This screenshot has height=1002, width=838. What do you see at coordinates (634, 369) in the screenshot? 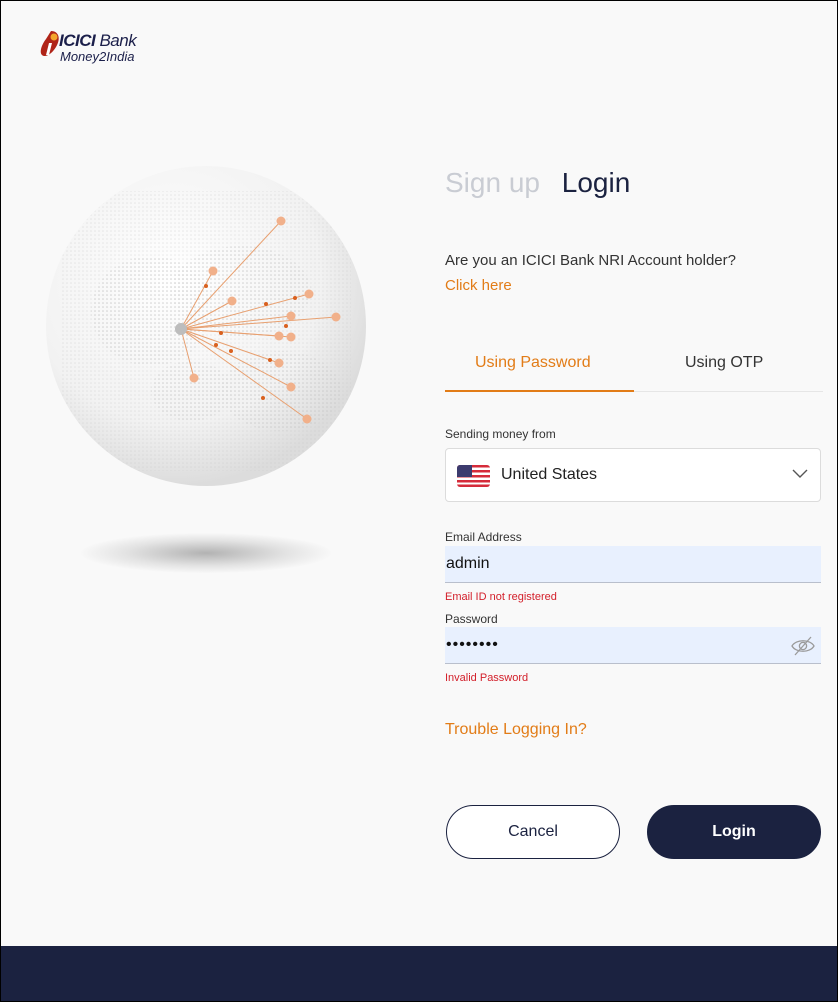
I see `login-method-tabs: Using Password Using OTP` at bounding box center [634, 369].